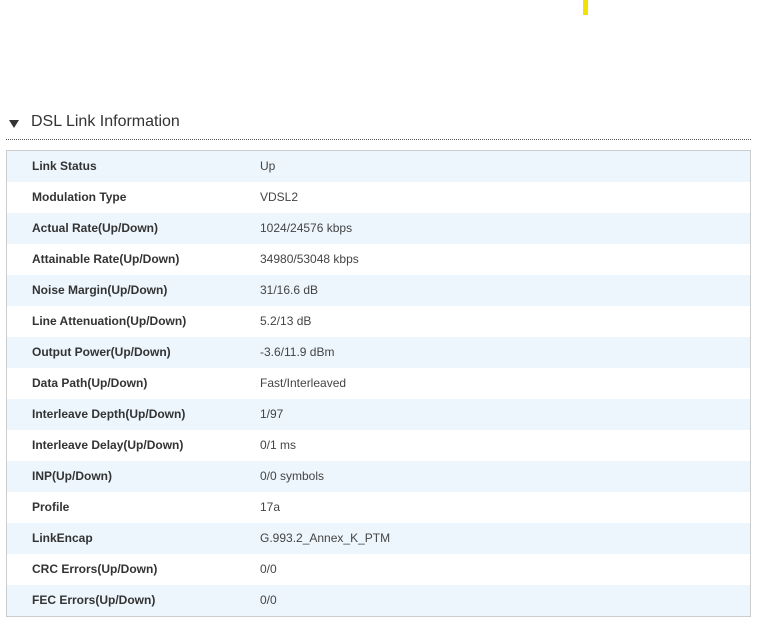  Describe the element at coordinates (378, 124) in the screenshot. I see `section-header-dsl-link-information: DSL Link Information` at that location.